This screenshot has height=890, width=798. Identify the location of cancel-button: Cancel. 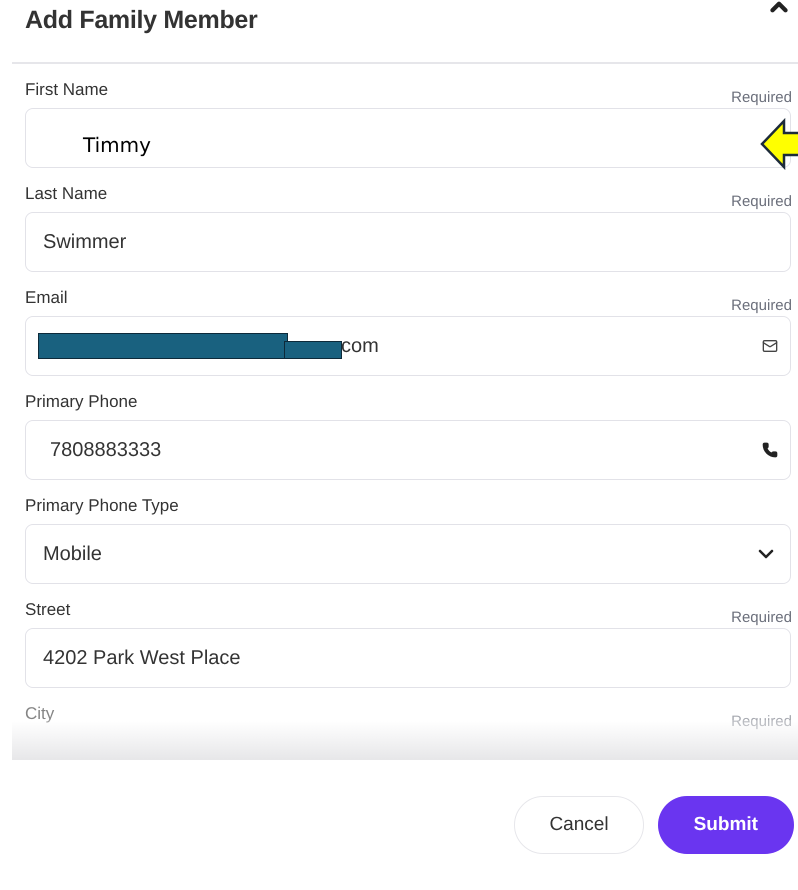
(579, 825).